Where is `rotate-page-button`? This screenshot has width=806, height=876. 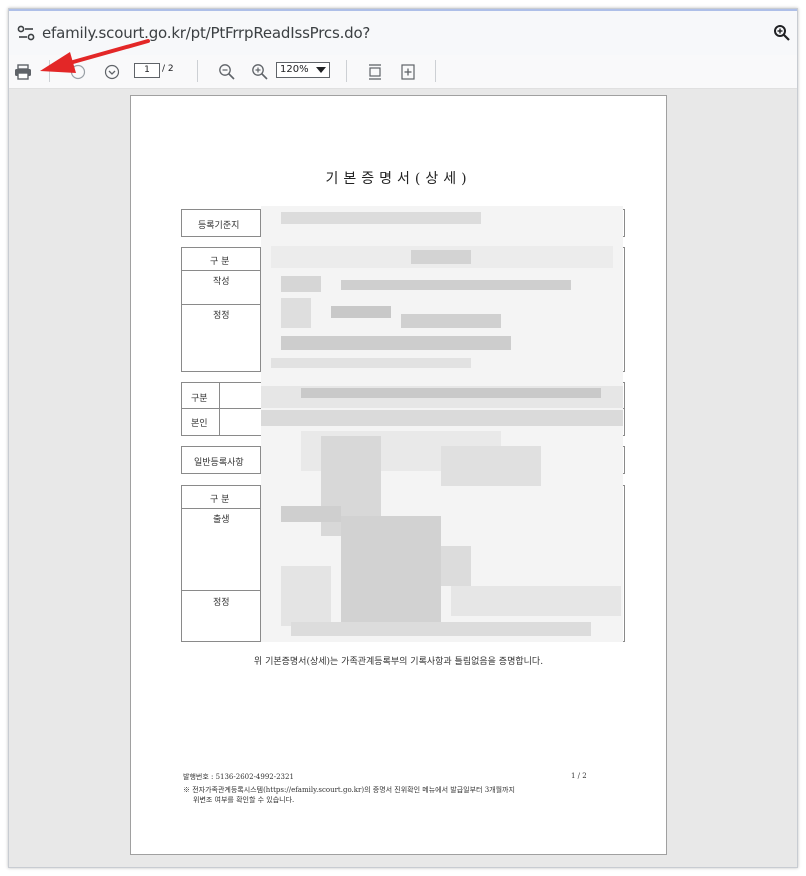
rotate-page-button is located at coordinates (408, 71).